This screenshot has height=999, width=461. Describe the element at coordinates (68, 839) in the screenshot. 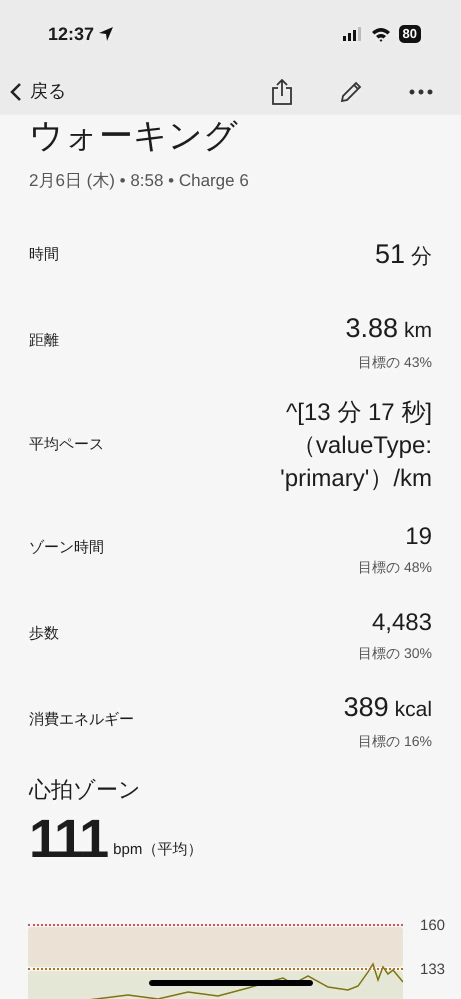

I see `average-heart-rate: 111` at that location.